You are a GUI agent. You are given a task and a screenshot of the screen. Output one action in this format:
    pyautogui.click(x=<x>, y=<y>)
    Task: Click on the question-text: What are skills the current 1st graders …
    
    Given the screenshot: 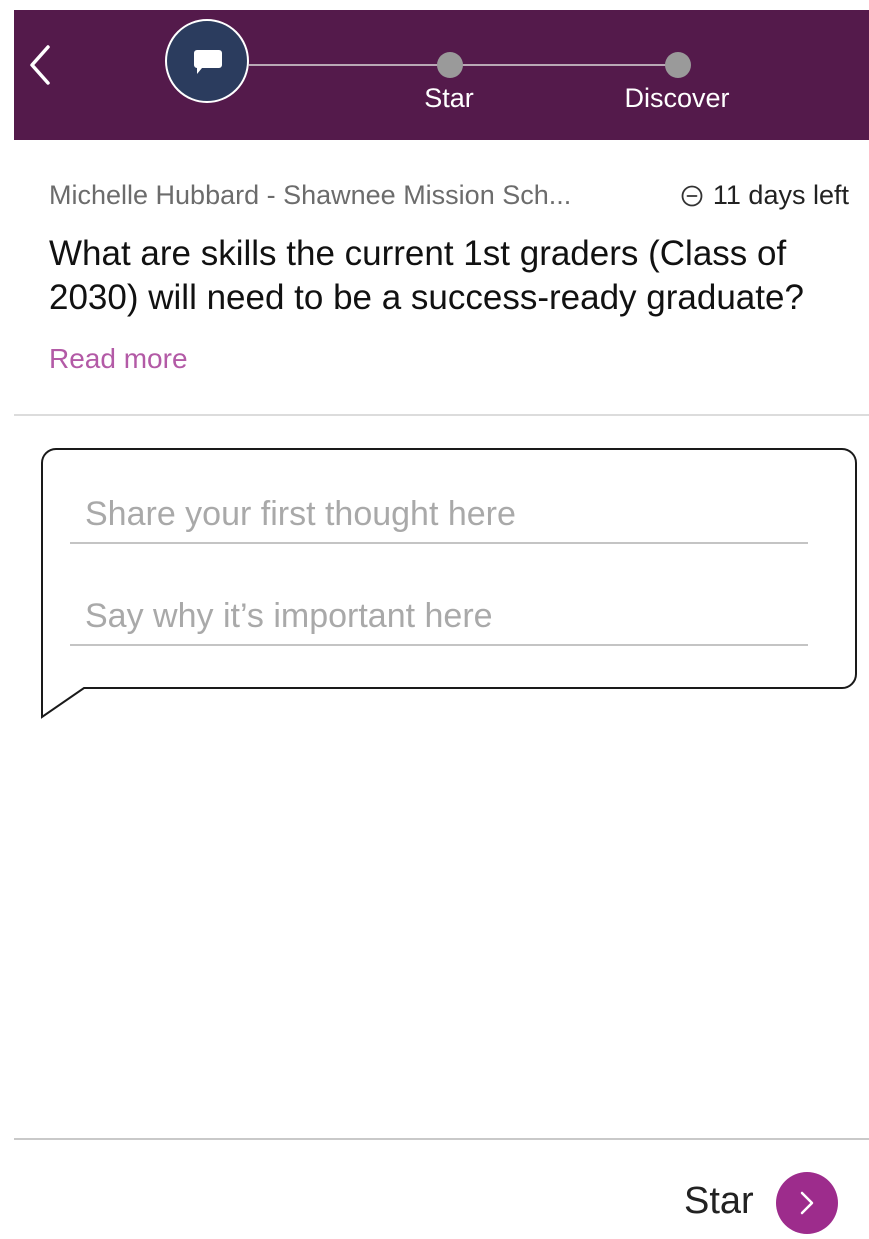 What is the action you would take?
    pyautogui.click(x=426, y=275)
    